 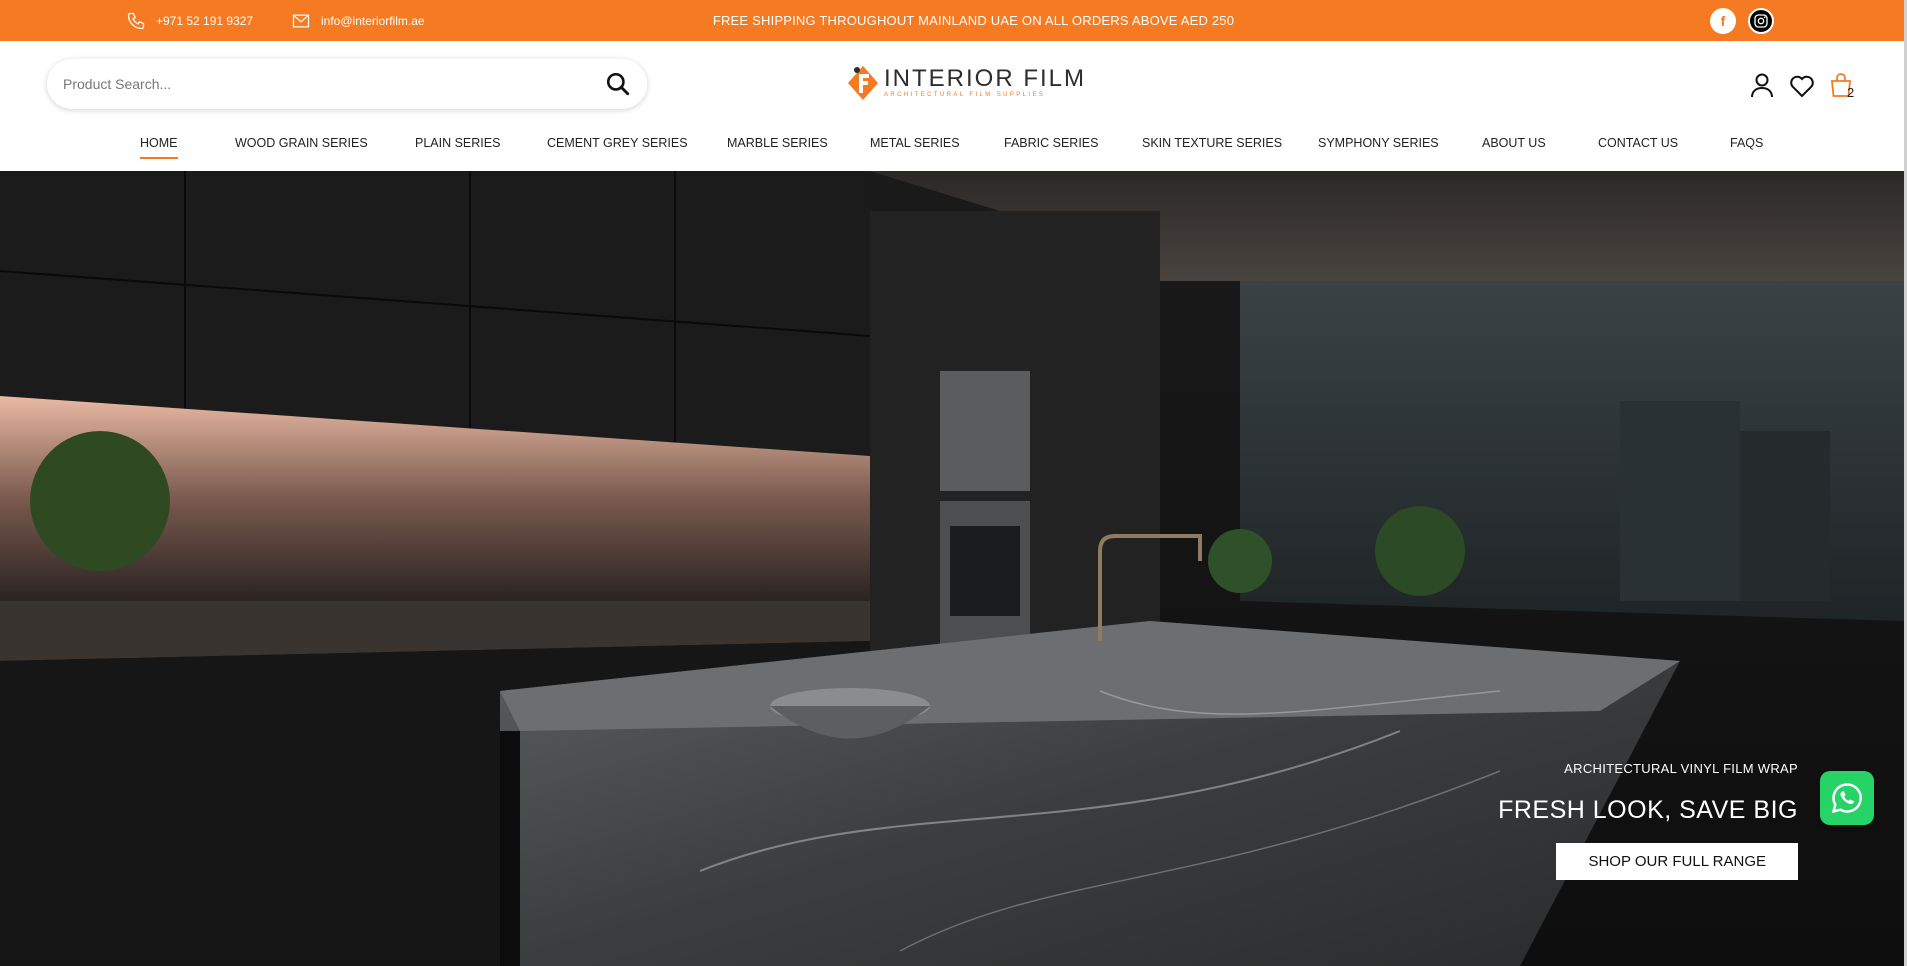 I want to click on logo-name: INTERIOR FILM, so click(x=985, y=78).